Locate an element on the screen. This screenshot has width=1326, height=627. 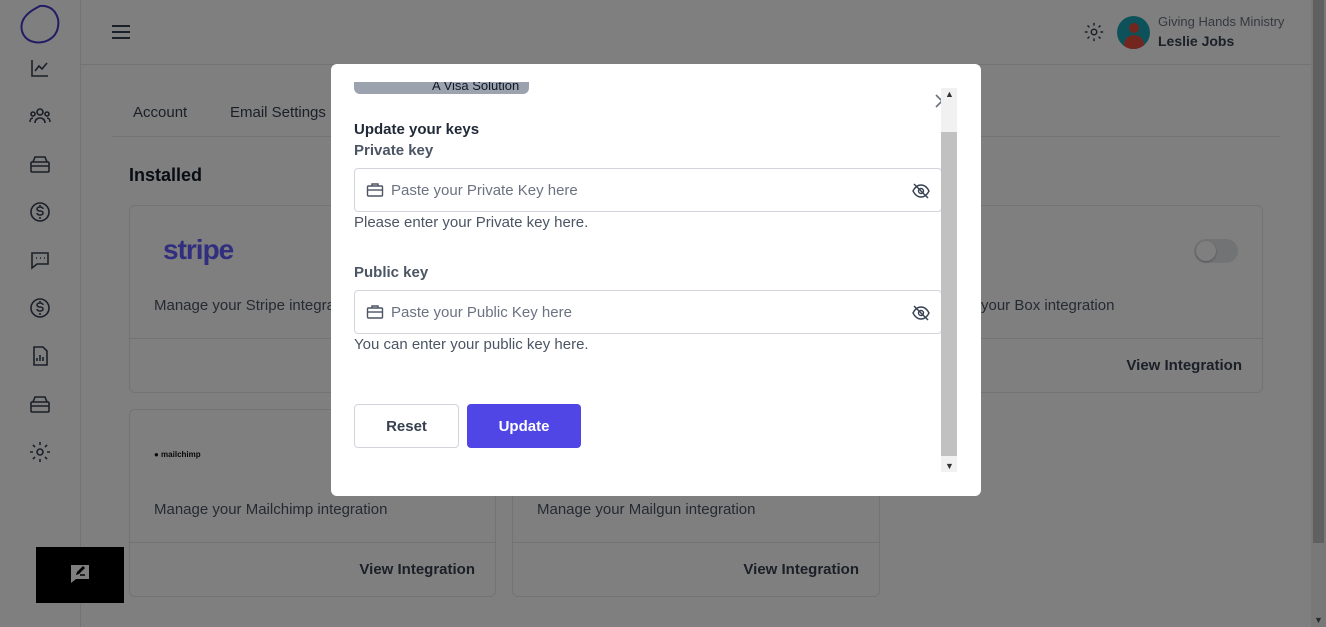
brand-header-bar: A Visa Solution is located at coordinates (441, 88).